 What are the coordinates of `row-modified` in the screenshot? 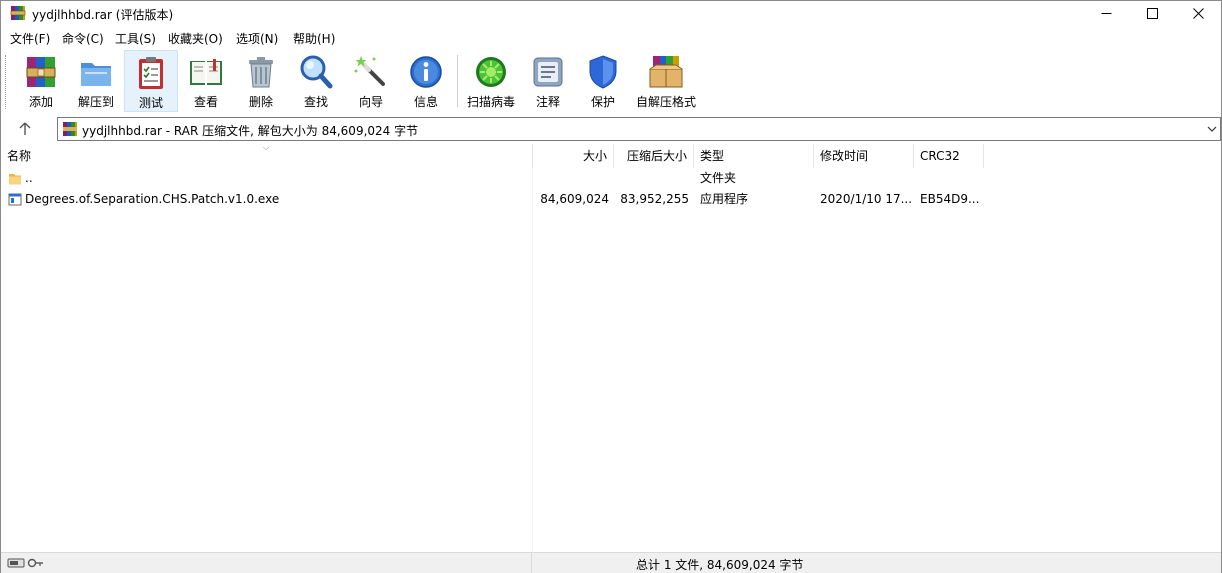 It's located at (866, 178).